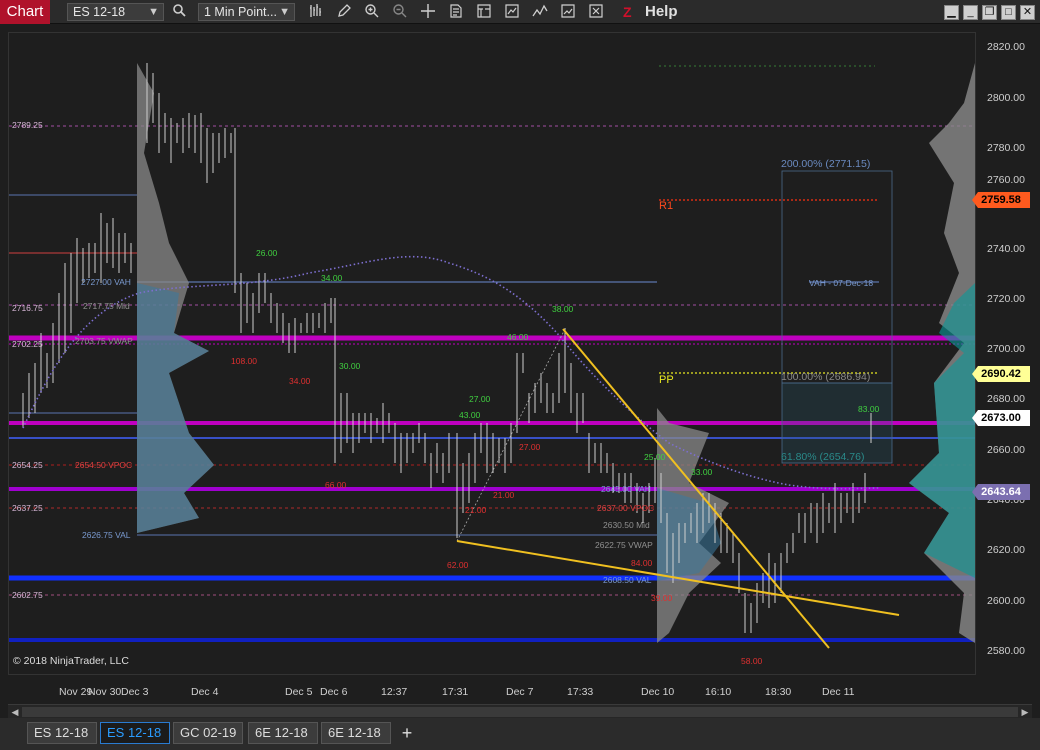 This screenshot has height=750, width=1040. Describe the element at coordinates (778, 692) in the screenshot. I see `time-tick: 18:30` at that location.